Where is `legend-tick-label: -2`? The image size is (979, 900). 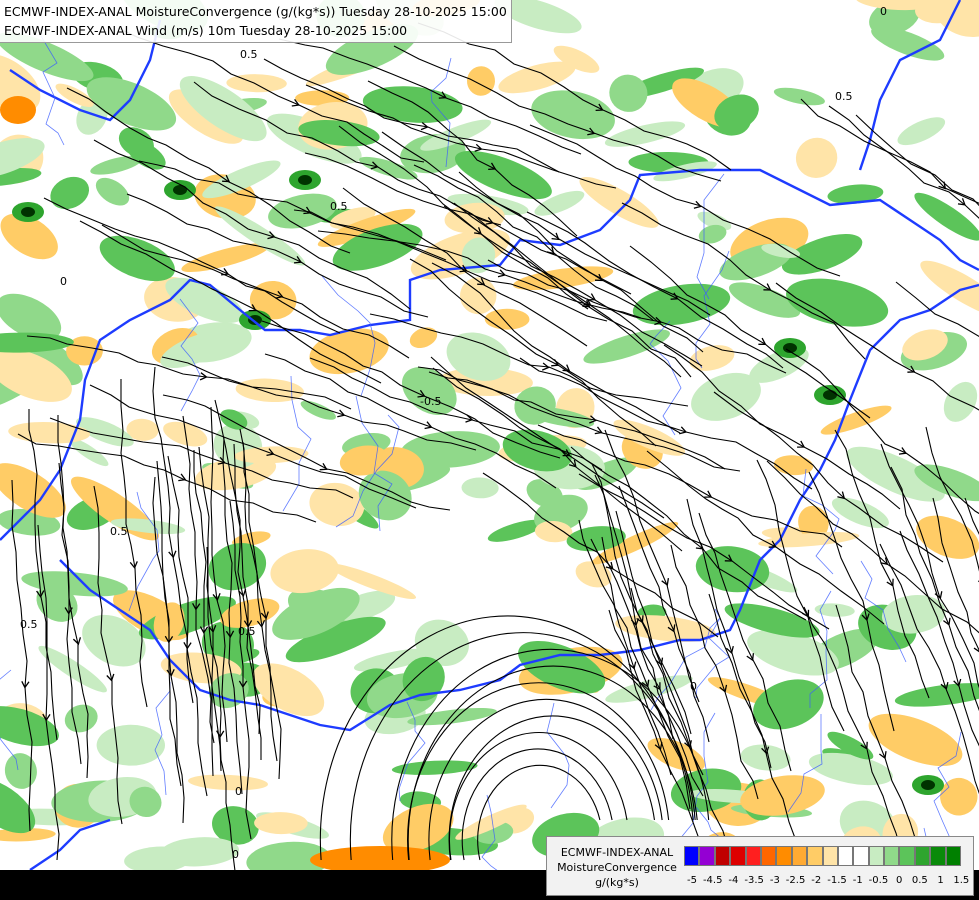 legend-tick-label: -2 is located at coordinates (816, 880).